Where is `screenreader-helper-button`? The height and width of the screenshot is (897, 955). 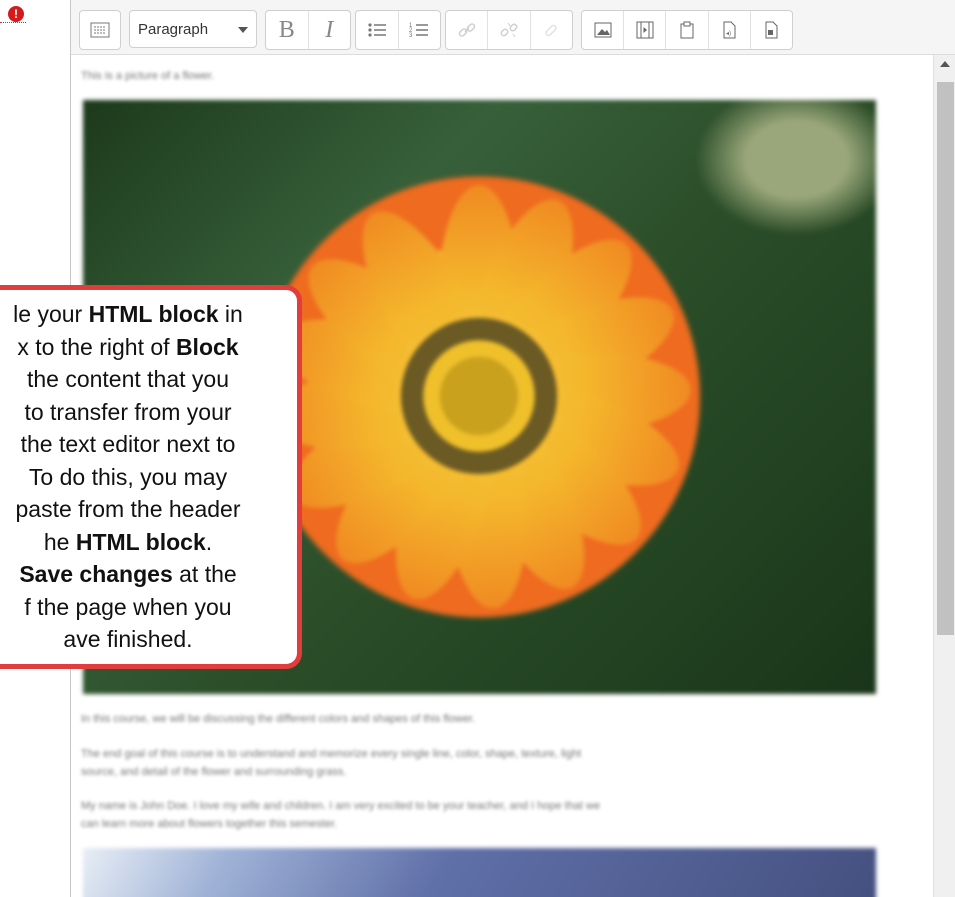
screenreader-helper-button is located at coordinates (771, 30).